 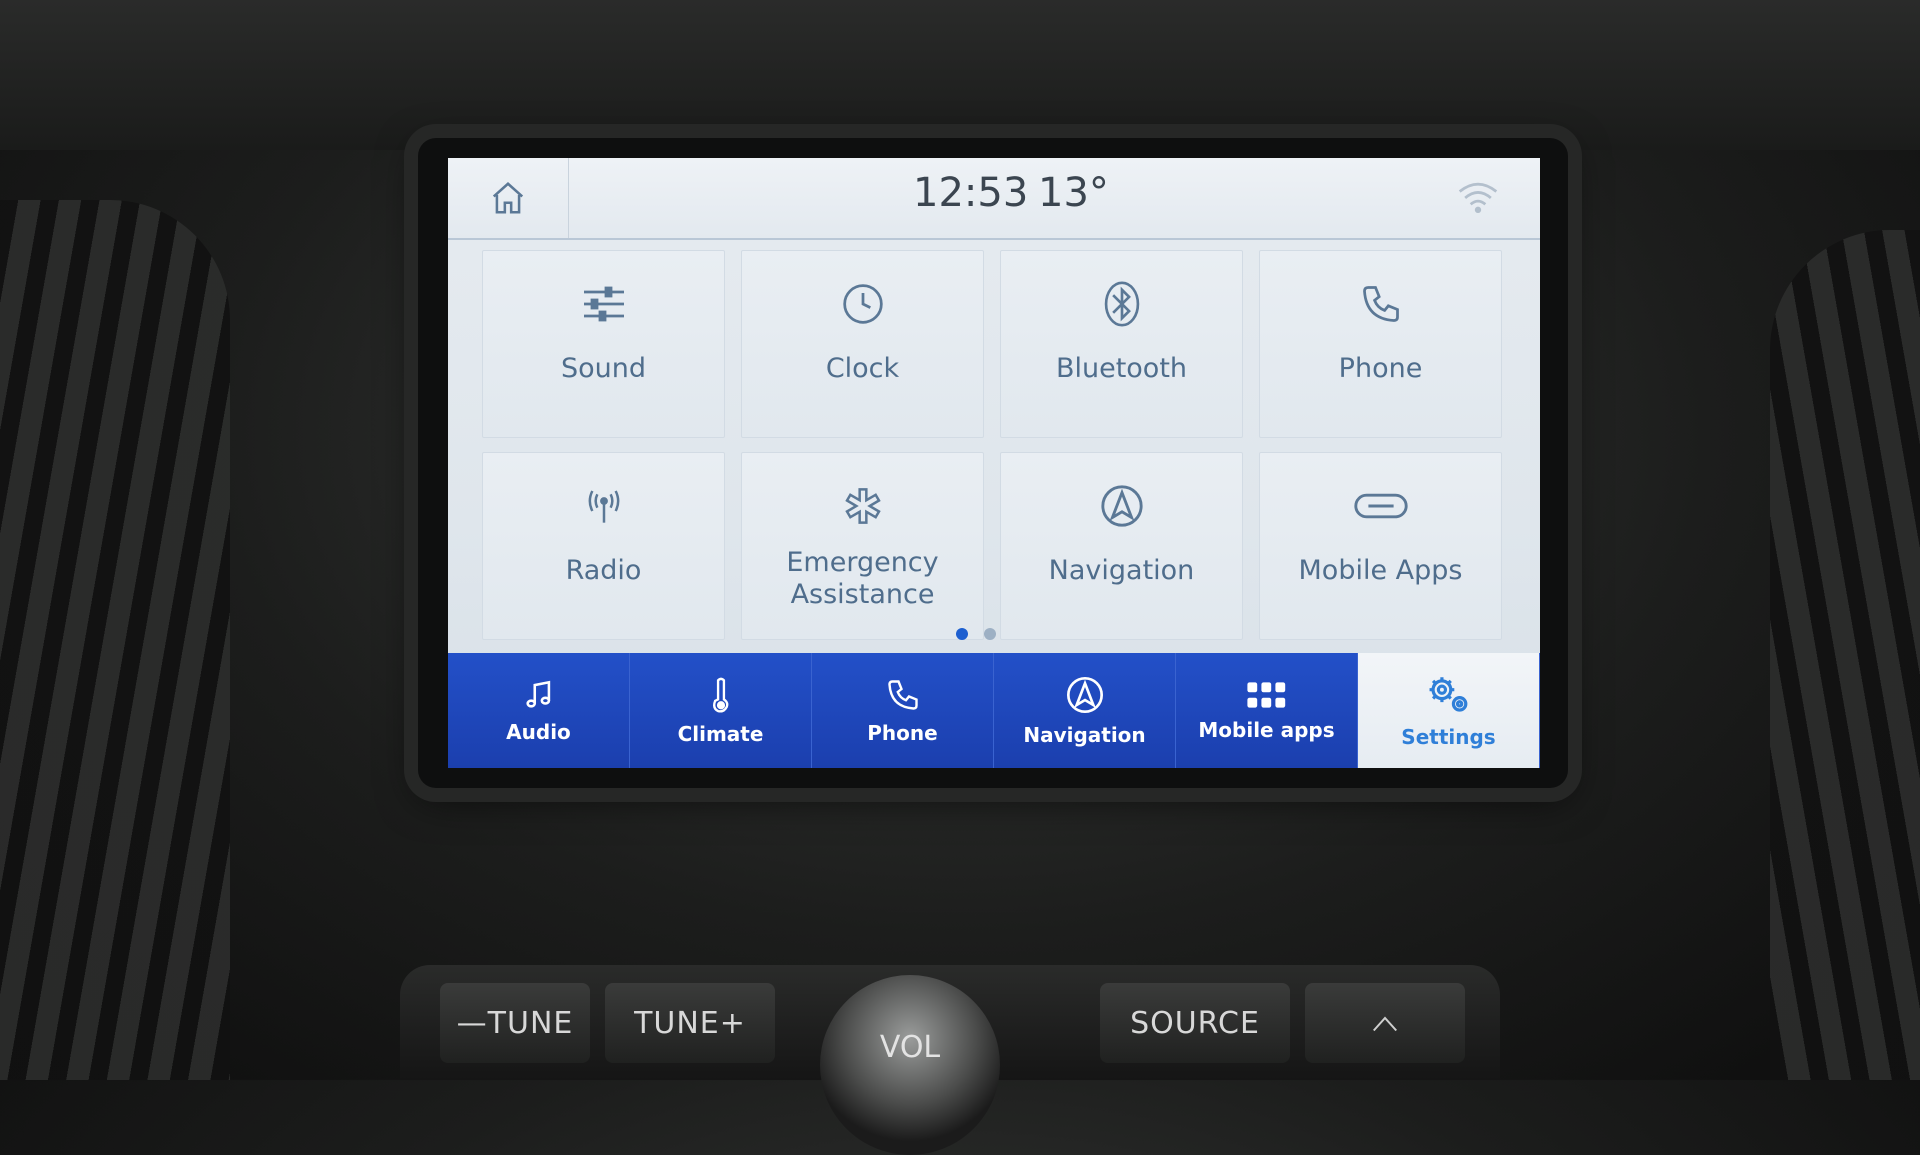 I want to click on clock-readout: 12:53, so click(x=971, y=193).